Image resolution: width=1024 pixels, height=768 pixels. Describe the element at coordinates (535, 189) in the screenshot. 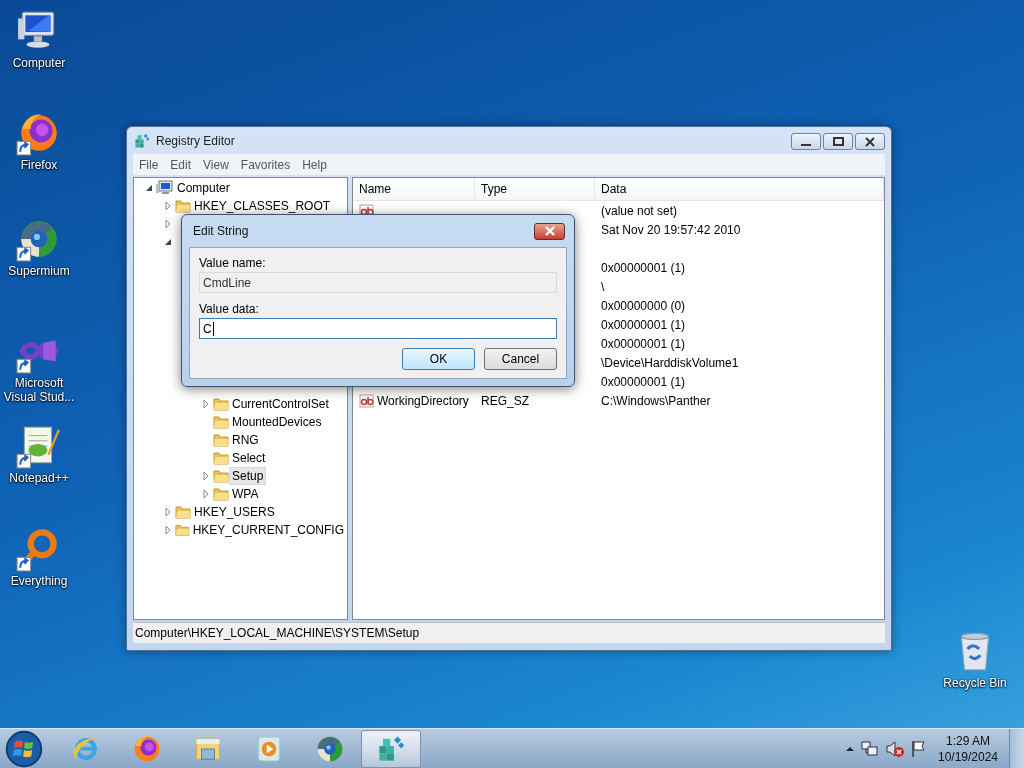

I see `column-header: Type` at that location.